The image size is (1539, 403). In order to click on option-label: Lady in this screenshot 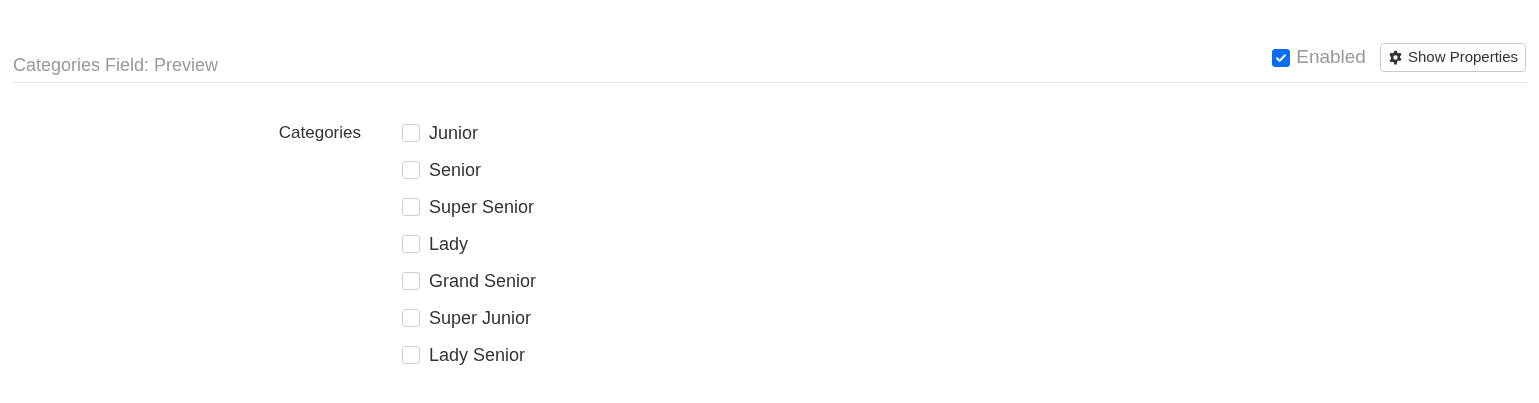, I will do `click(449, 244)`.